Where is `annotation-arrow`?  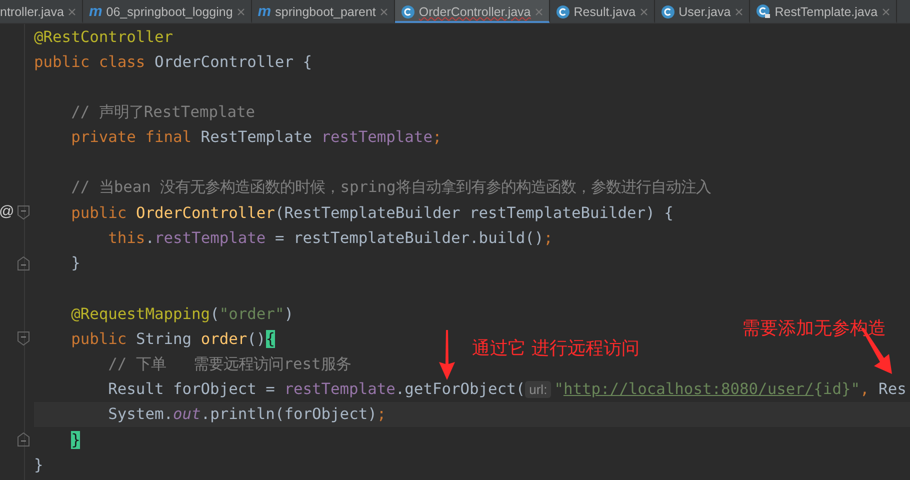 annotation-arrow is located at coordinates (447, 355).